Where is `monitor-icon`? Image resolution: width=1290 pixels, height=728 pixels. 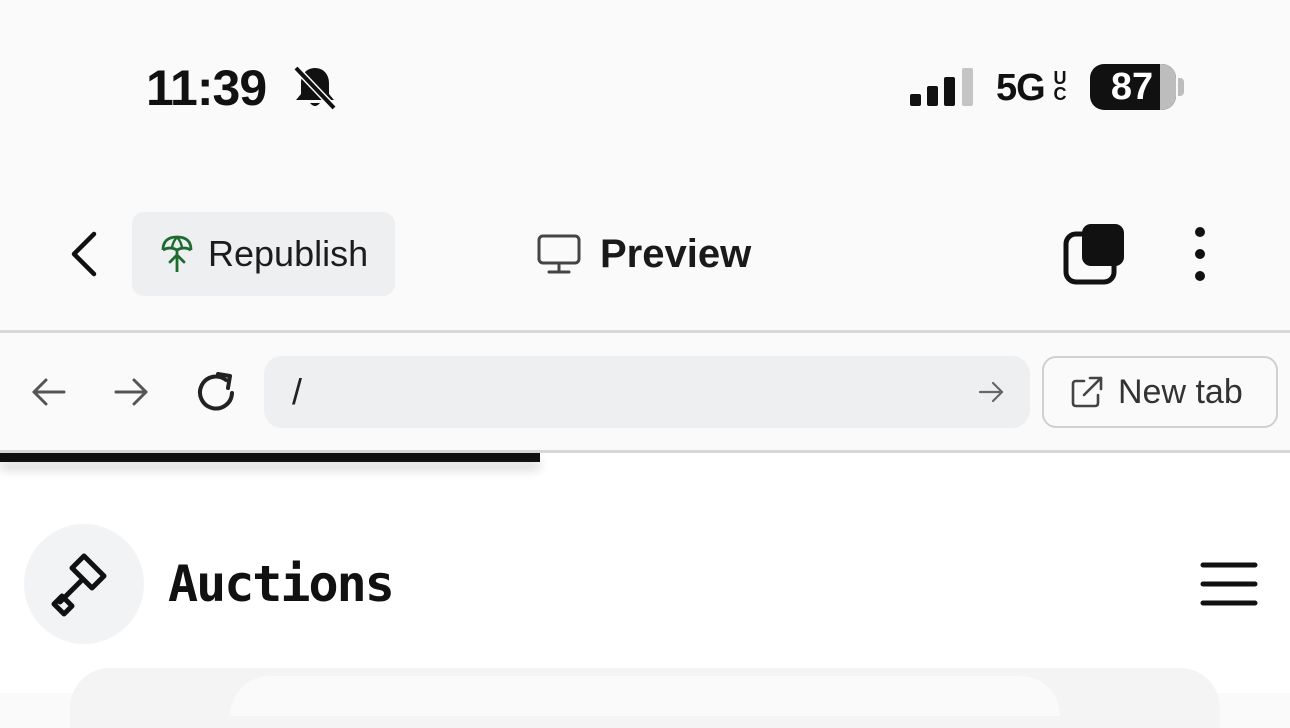
monitor-icon is located at coordinates (559, 254).